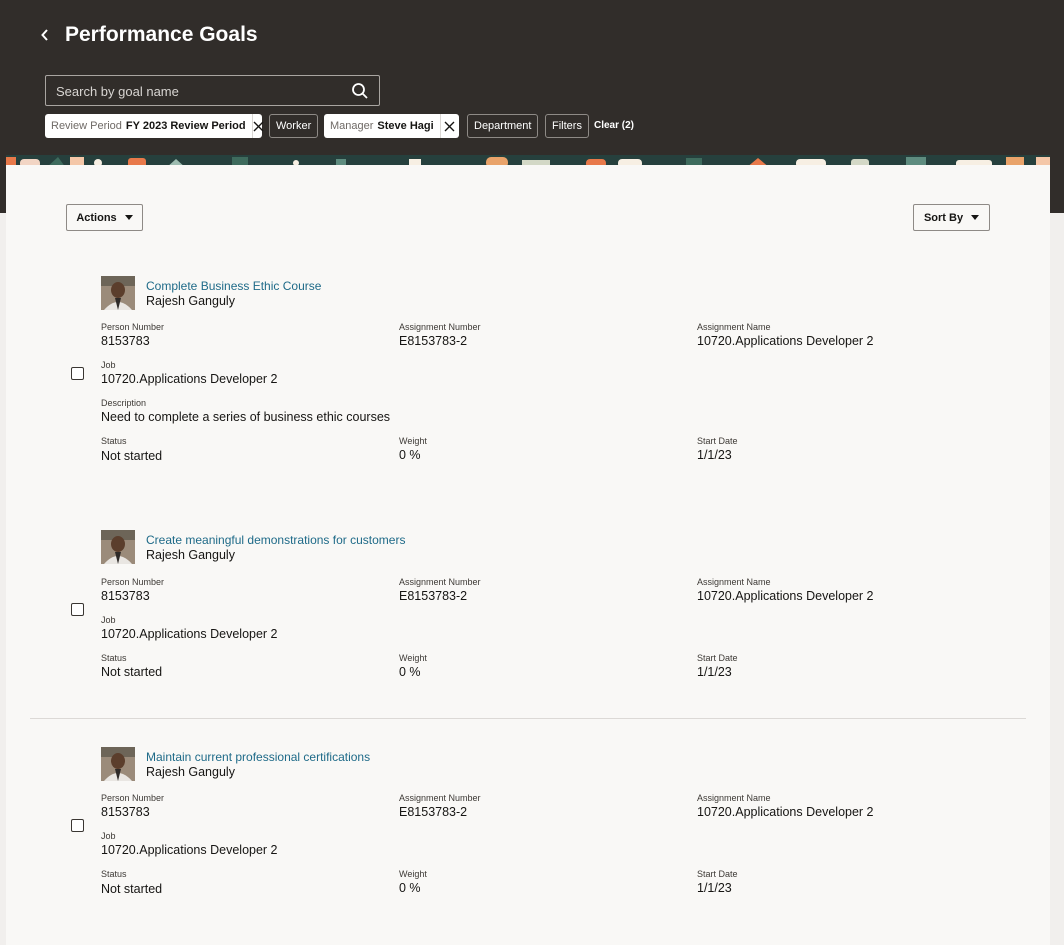 This screenshot has width=1064, height=945. I want to click on actions-menu-button: Actions, so click(104, 217).